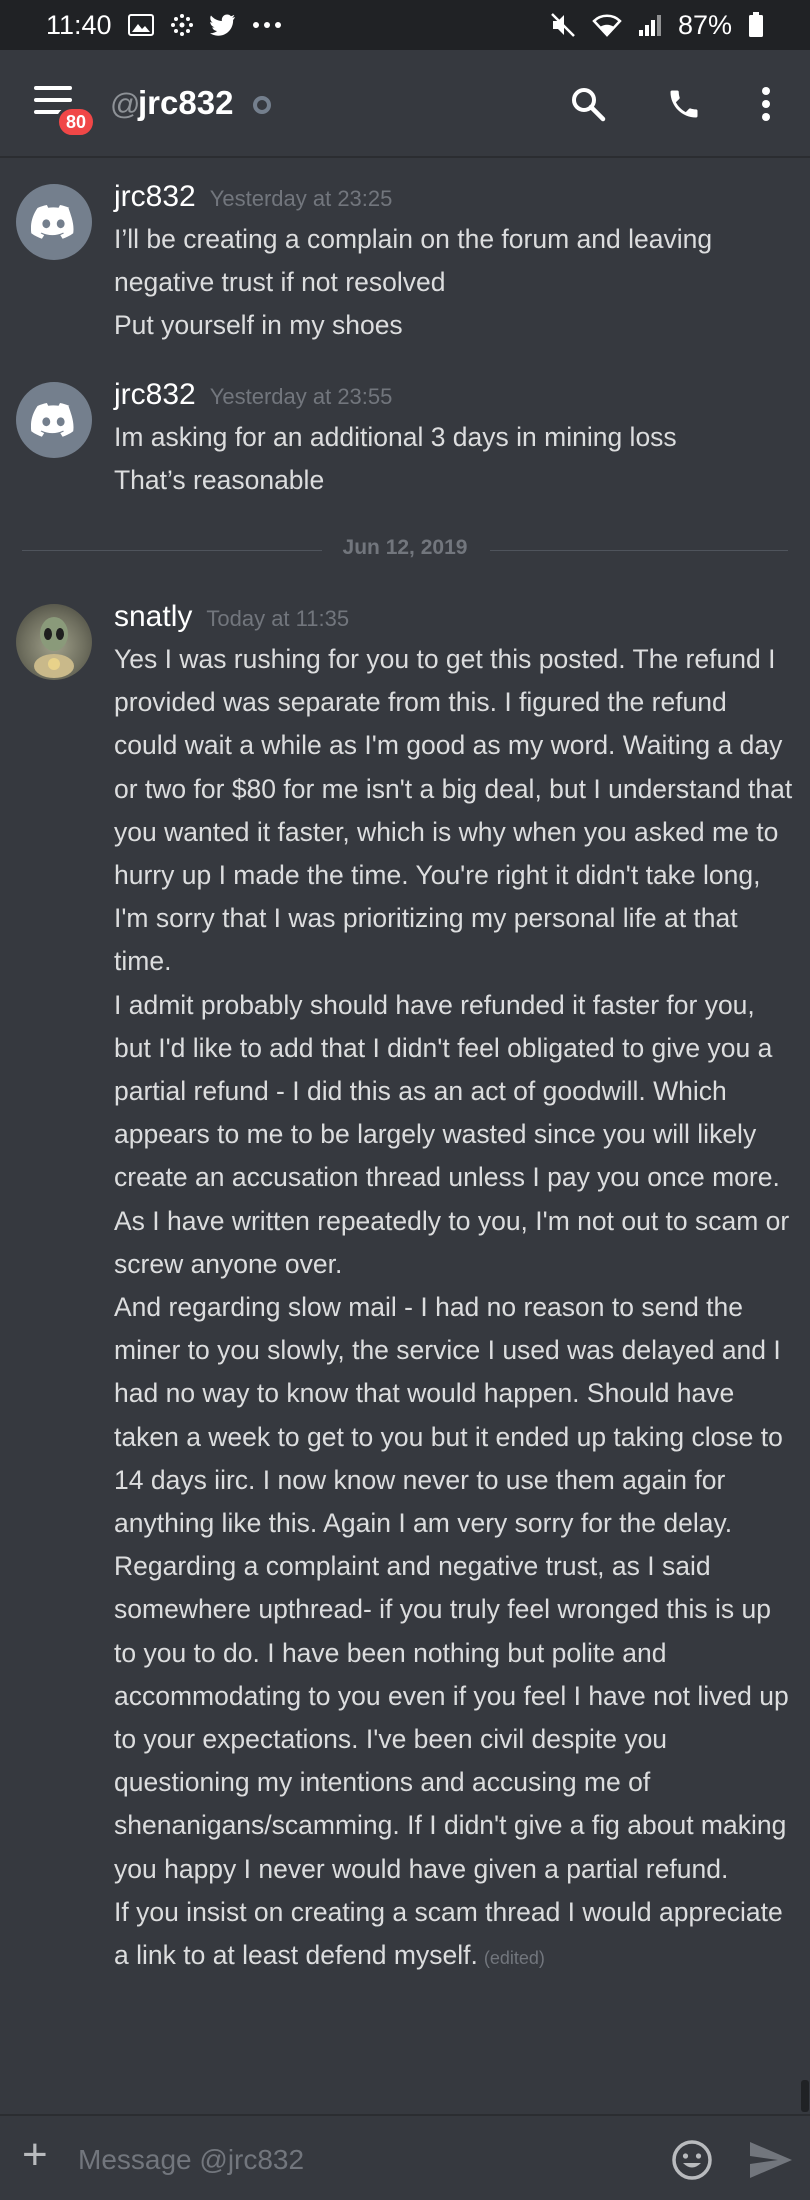 Image resolution: width=810 pixels, height=2200 pixels. Describe the element at coordinates (186, 102) in the screenshot. I see `dm-username: jrc832` at that location.